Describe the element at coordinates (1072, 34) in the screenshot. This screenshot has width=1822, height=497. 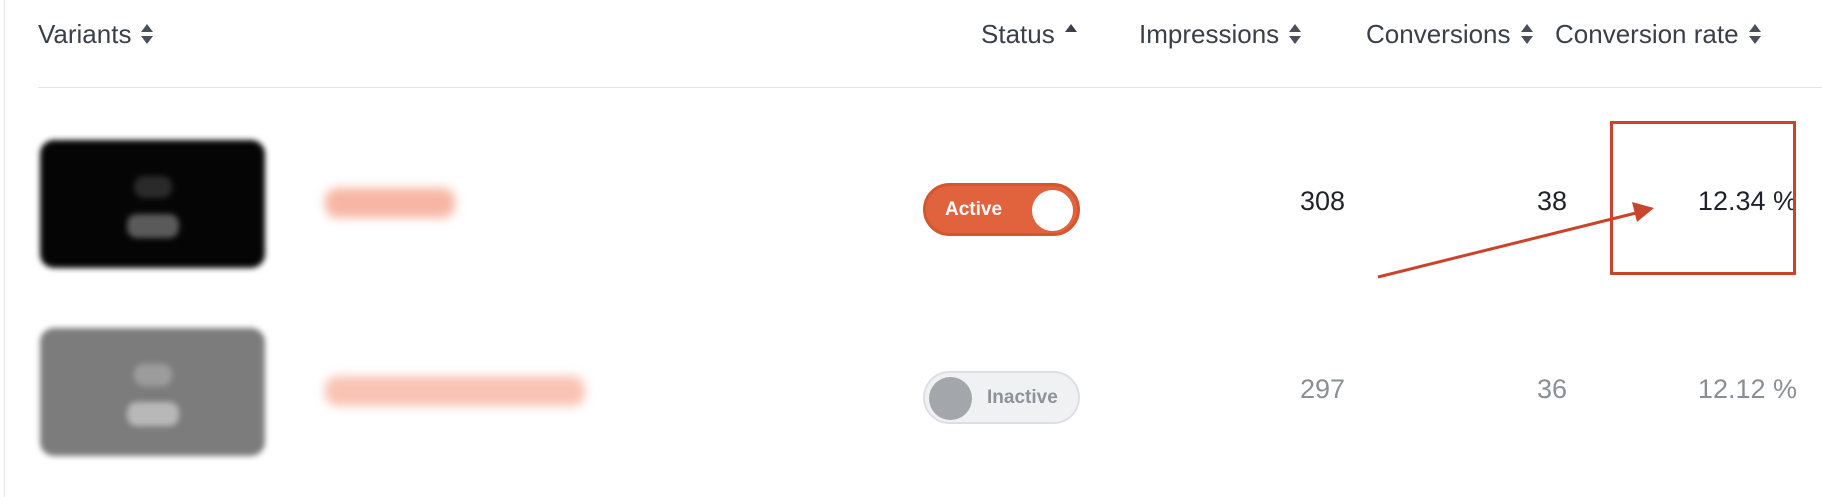
I see `sort-asc-icon` at that location.